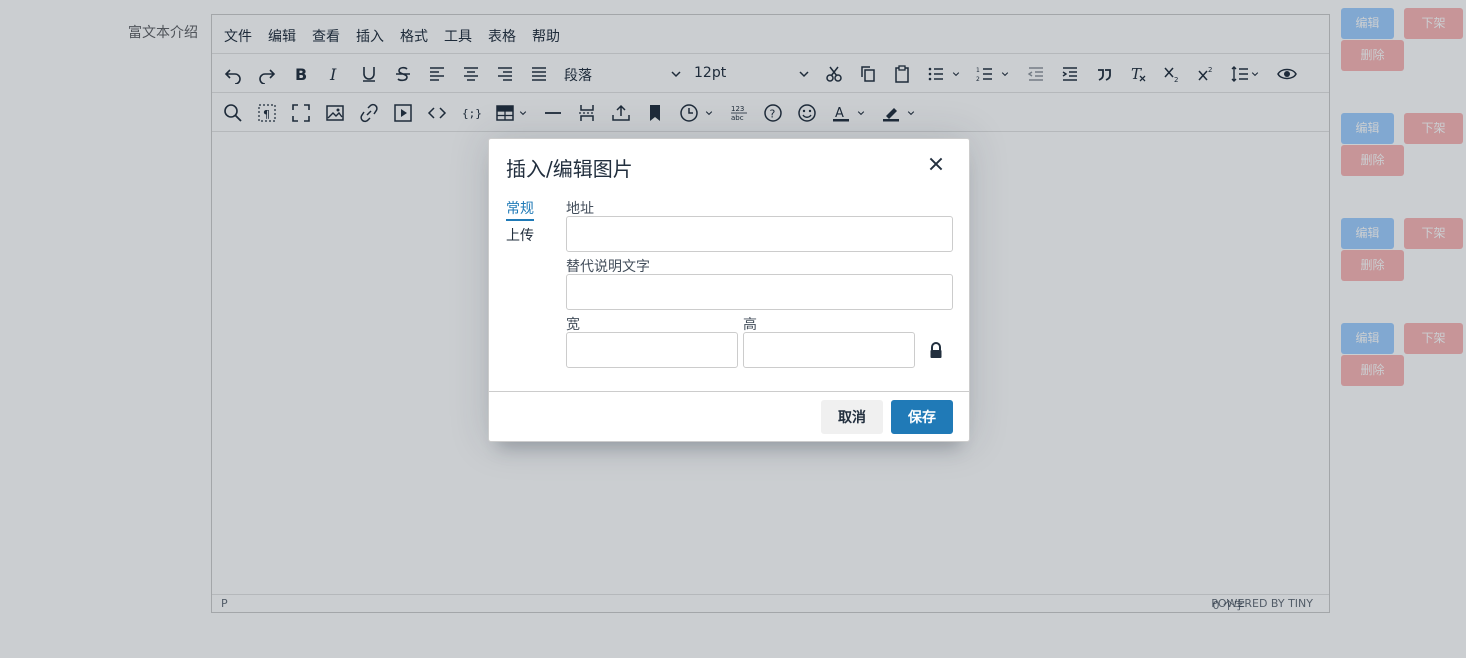  Describe the element at coordinates (608, 267) in the screenshot. I see `alt-text-label: 替代说明文字` at that location.